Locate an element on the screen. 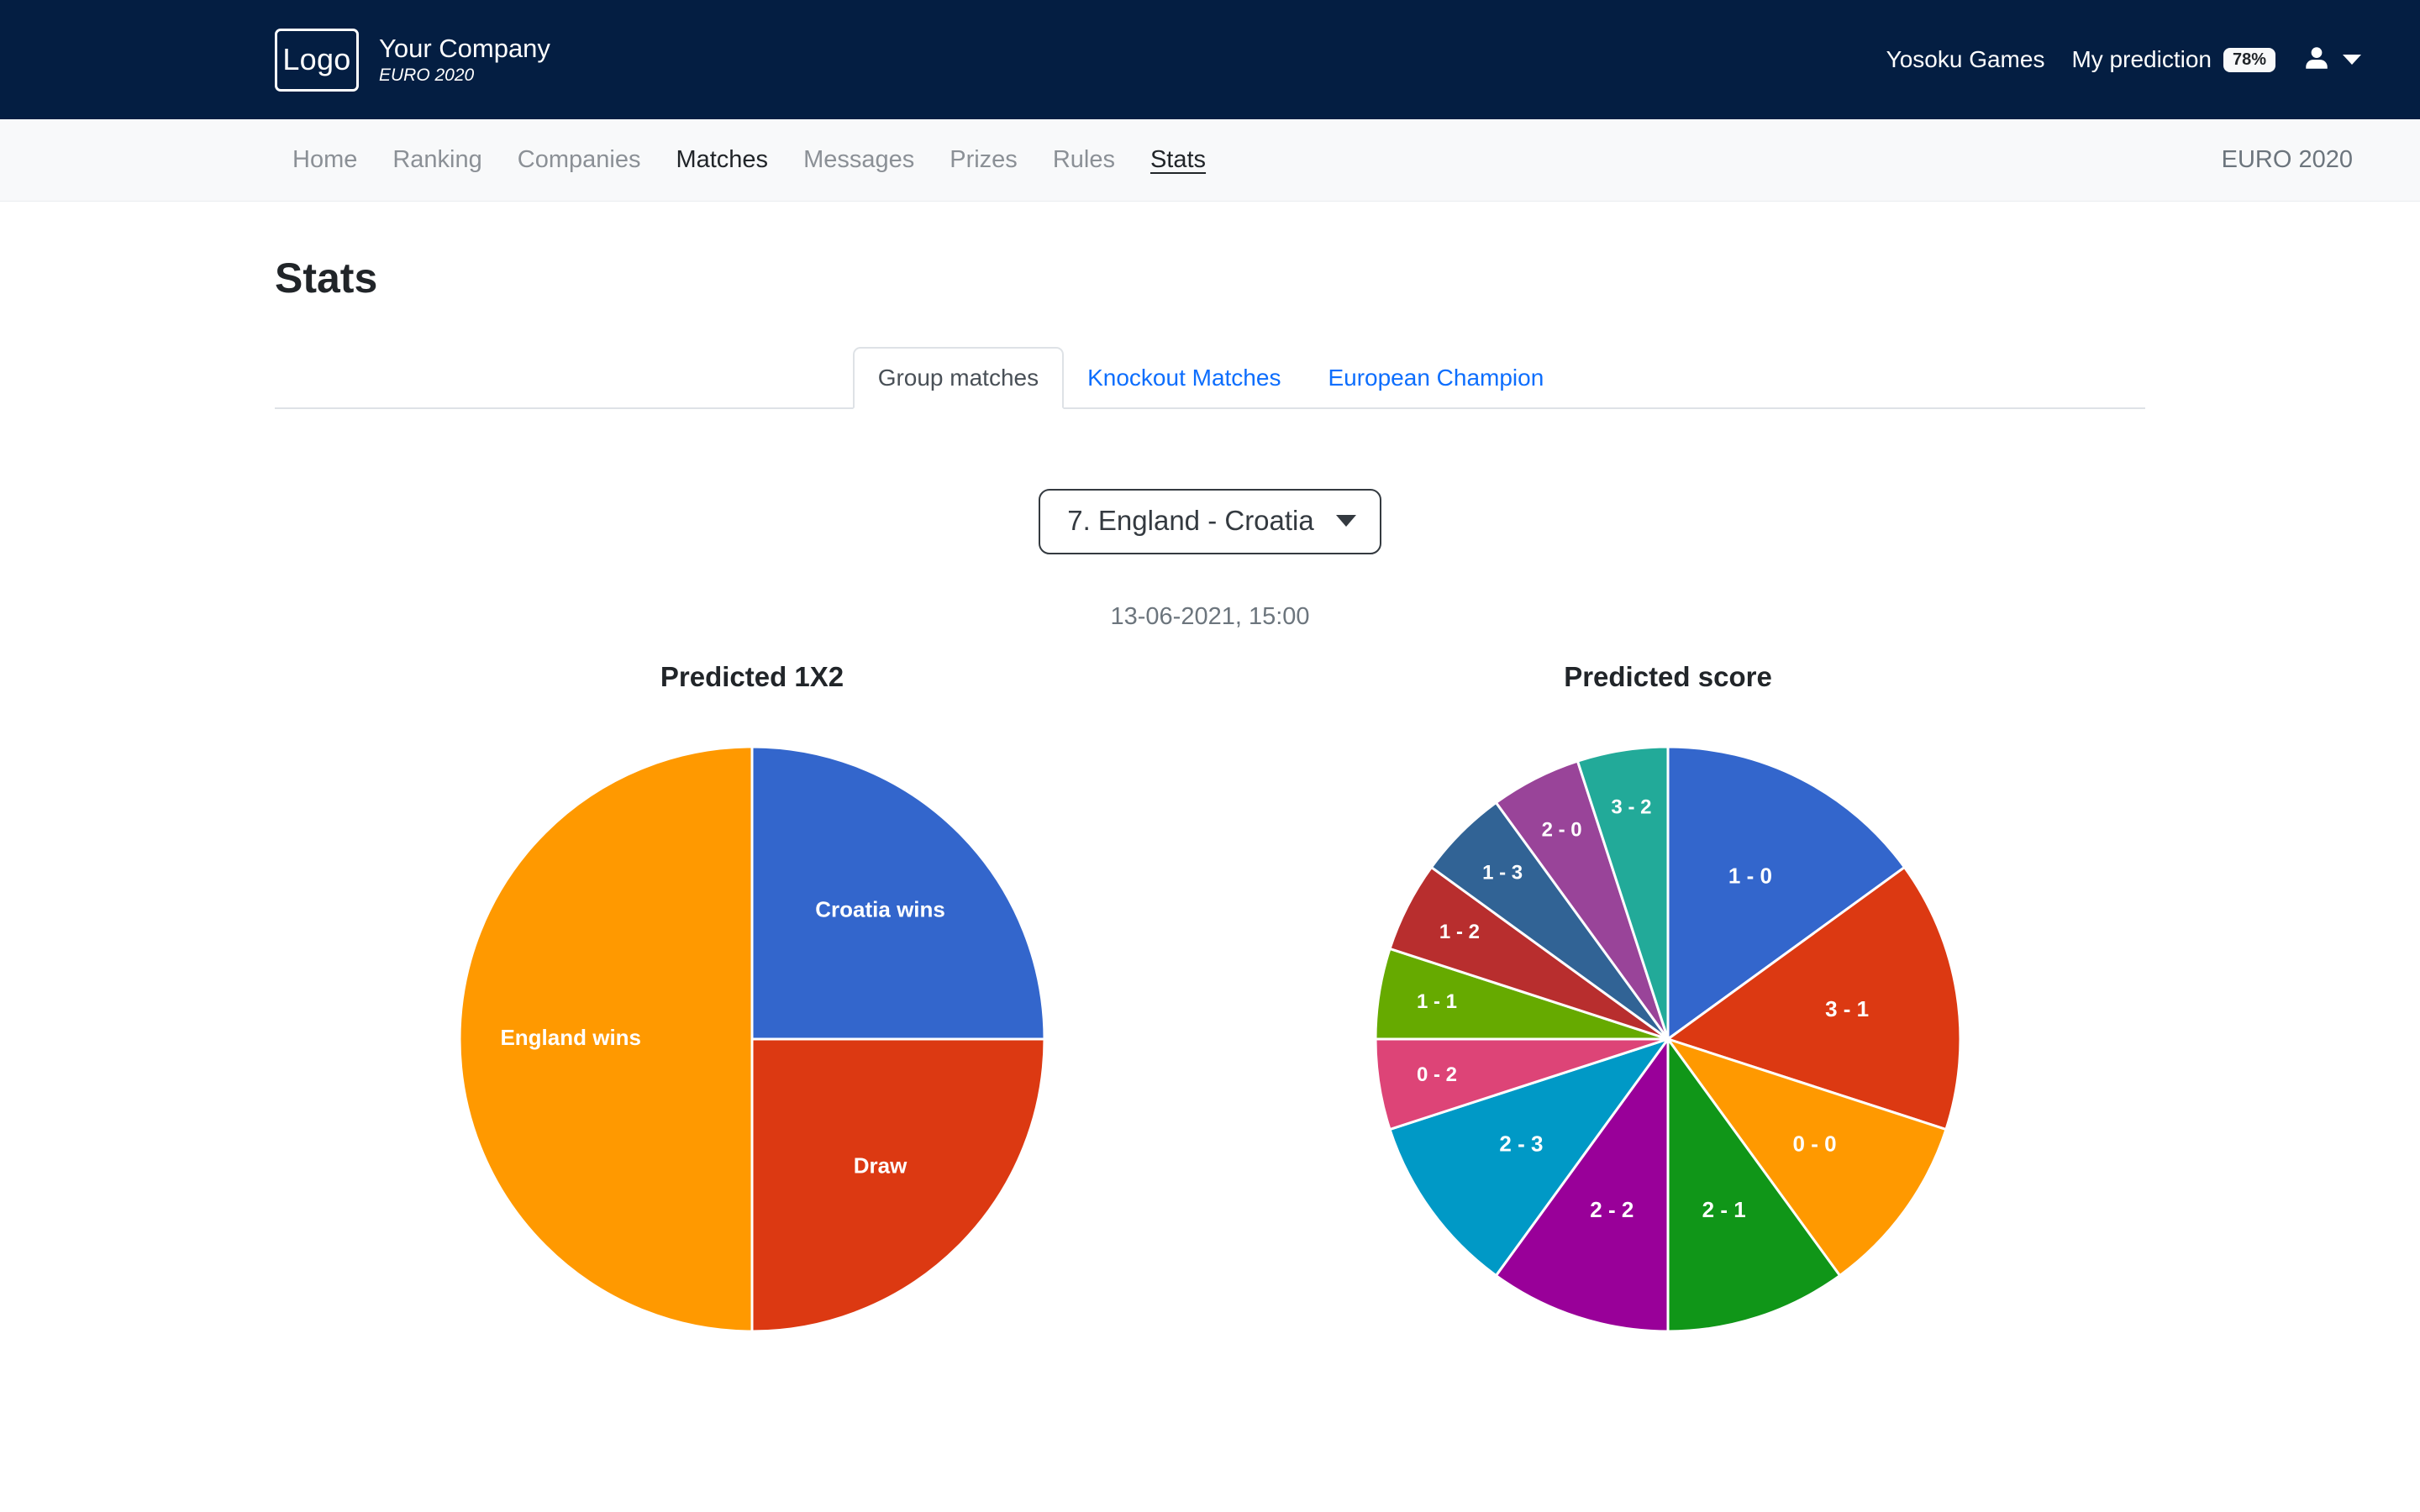 This screenshot has width=2420, height=1512. match-selector-row: 7. England - Croatia is located at coordinates (1210, 521).